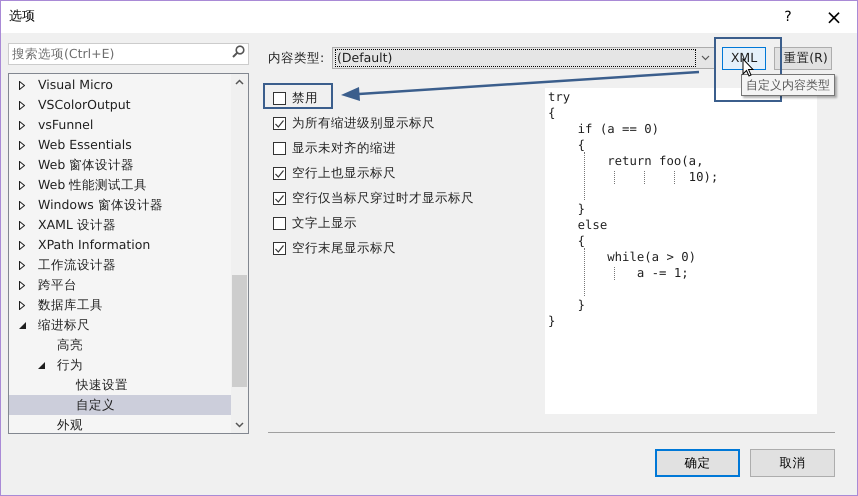  Describe the element at coordinates (655, 161) in the screenshot. I see `code-line: return foo(a,` at that location.